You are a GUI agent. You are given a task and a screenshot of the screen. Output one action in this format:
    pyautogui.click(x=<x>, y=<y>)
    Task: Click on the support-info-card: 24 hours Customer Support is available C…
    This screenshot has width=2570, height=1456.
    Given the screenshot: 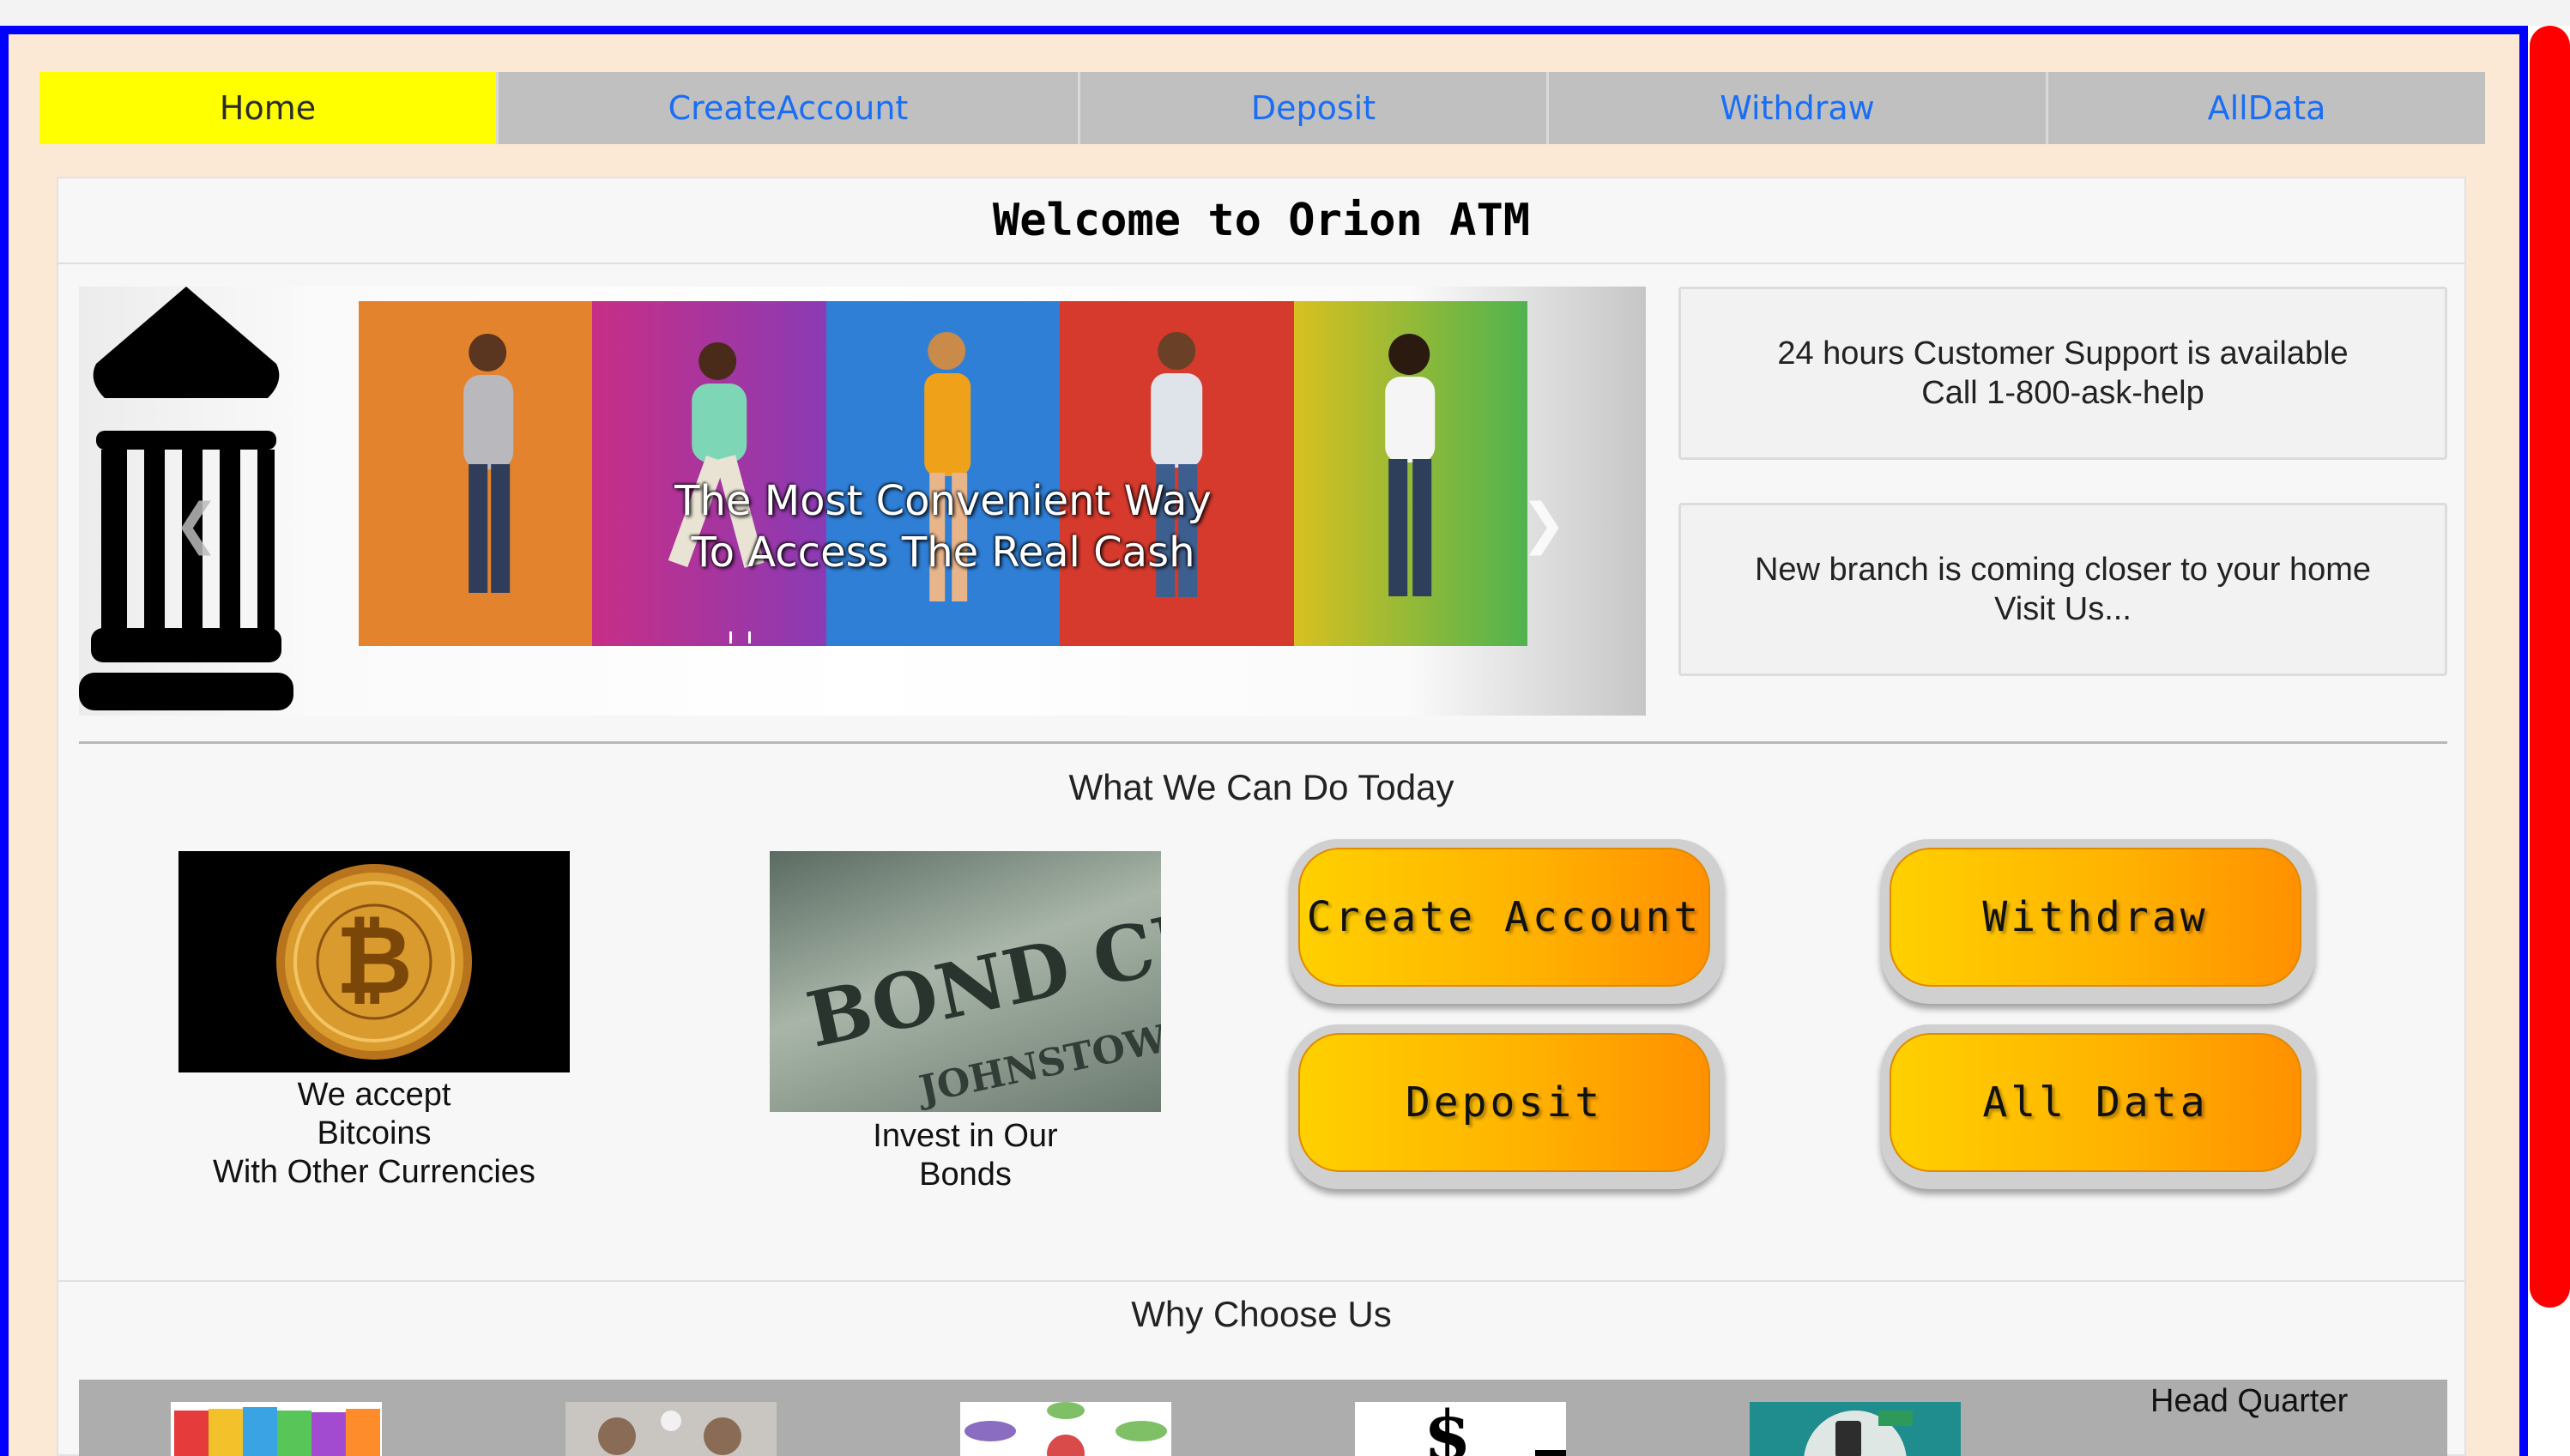 What is the action you would take?
    pyautogui.click(x=2063, y=373)
    